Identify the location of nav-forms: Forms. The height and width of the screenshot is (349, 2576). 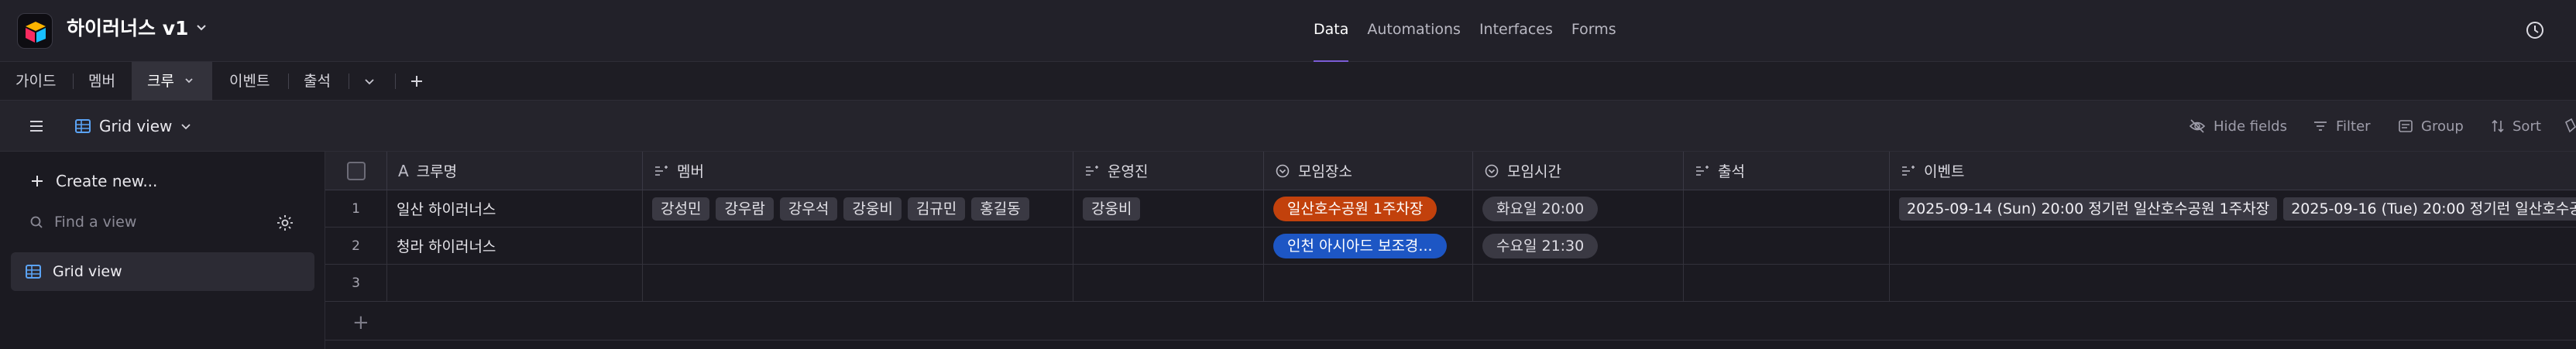
(1593, 29).